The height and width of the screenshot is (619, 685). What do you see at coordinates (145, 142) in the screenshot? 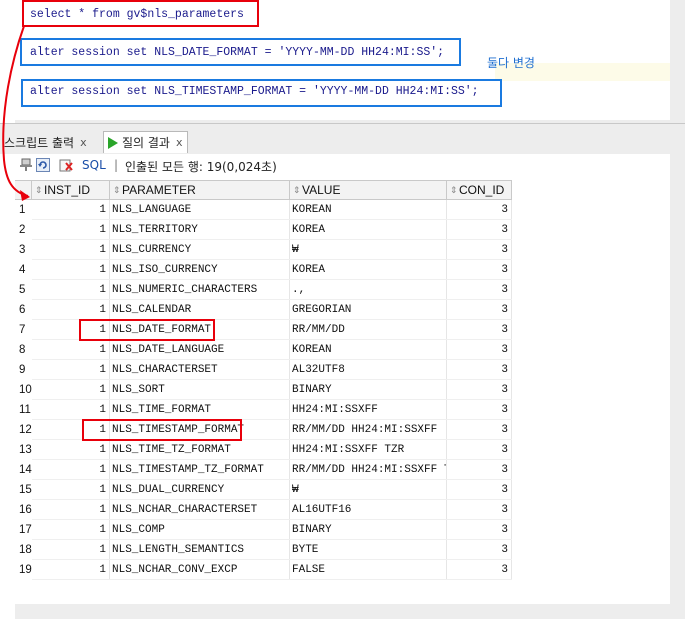
I see `tab-query-result: 질의 결과 x` at bounding box center [145, 142].